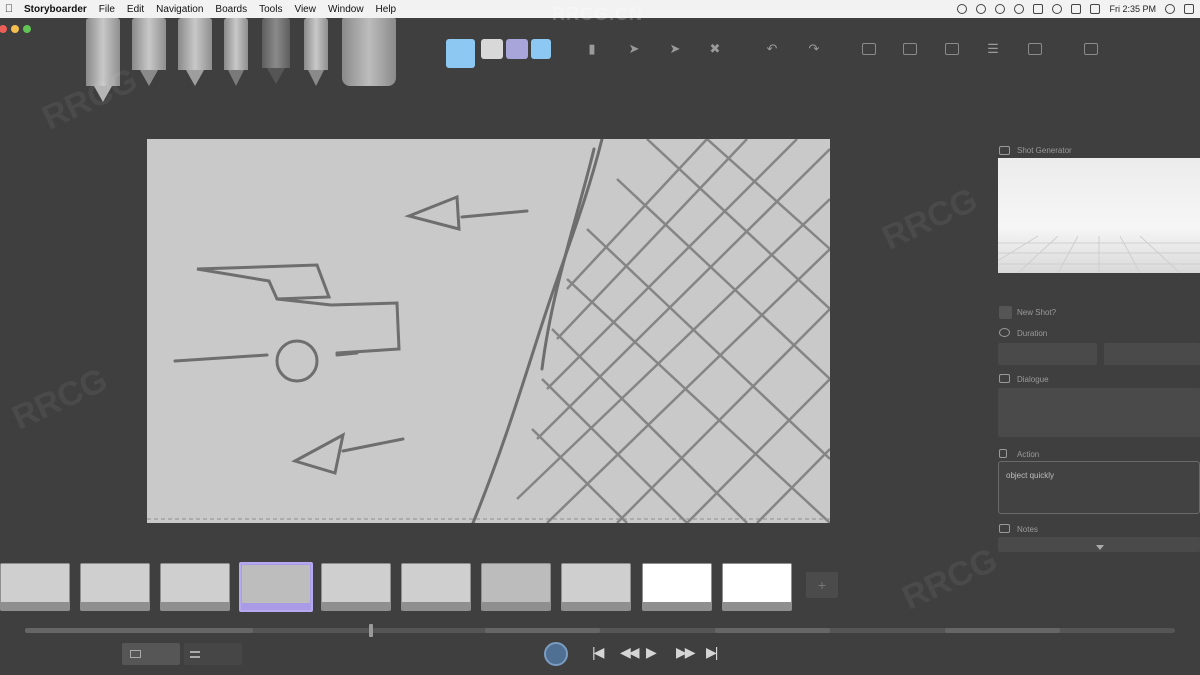  What do you see at coordinates (346, 9) in the screenshot?
I see `menu-window: Window` at bounding box center [346, 9].